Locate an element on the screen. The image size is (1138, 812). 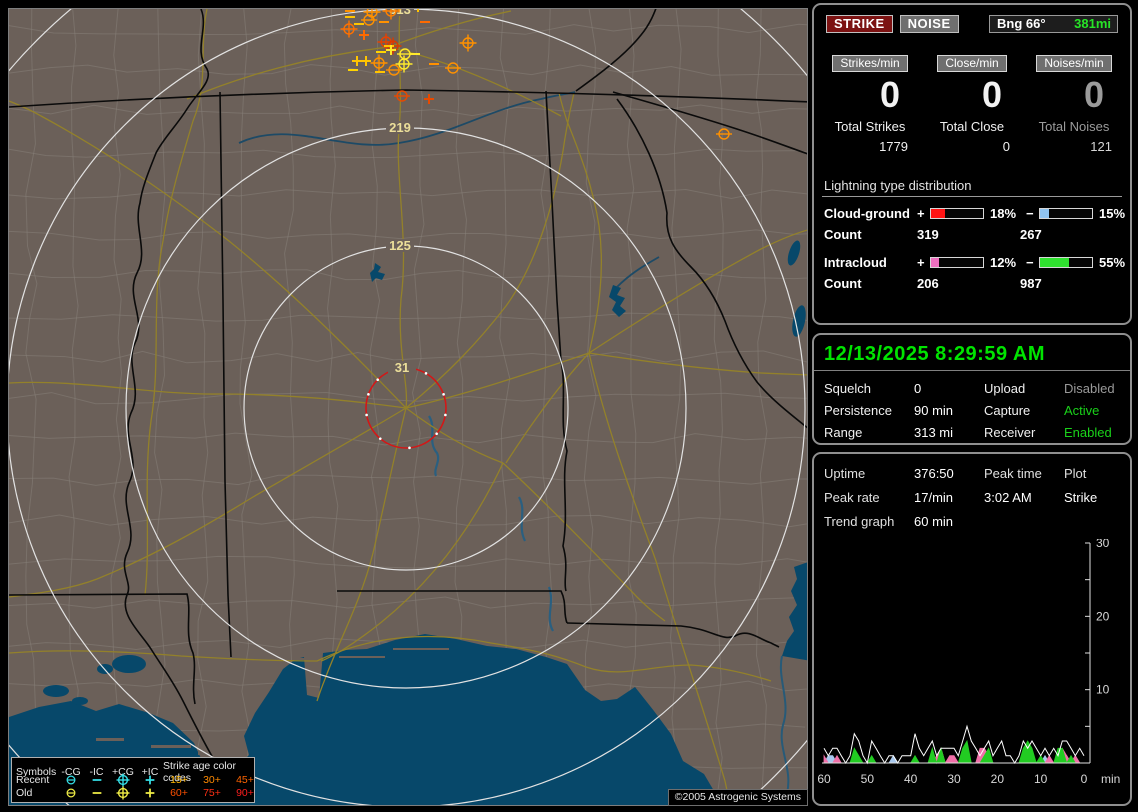
intracloud-count-row: Count 206 987 is located at coordinates (972, 283).